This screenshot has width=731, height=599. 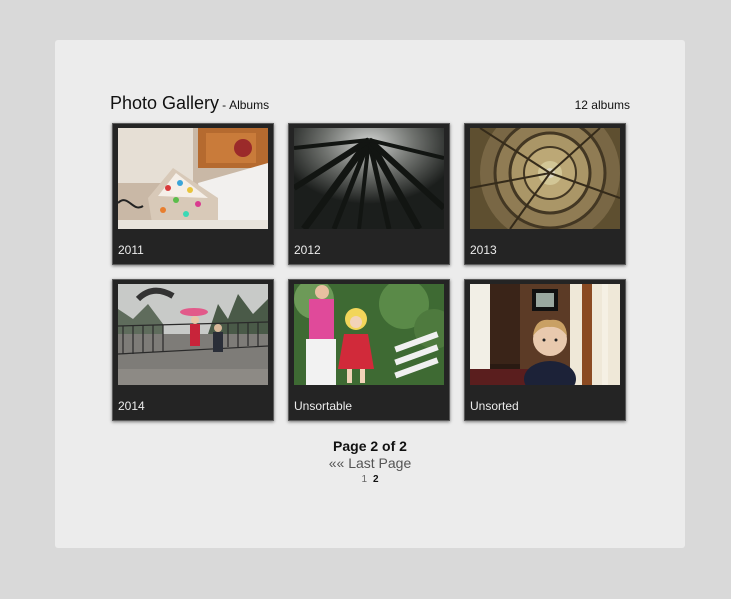 What do you see at coordinates (364, 479) in the screenshot?
I see `page-link-1: 1` at bounding box center [364, 479].